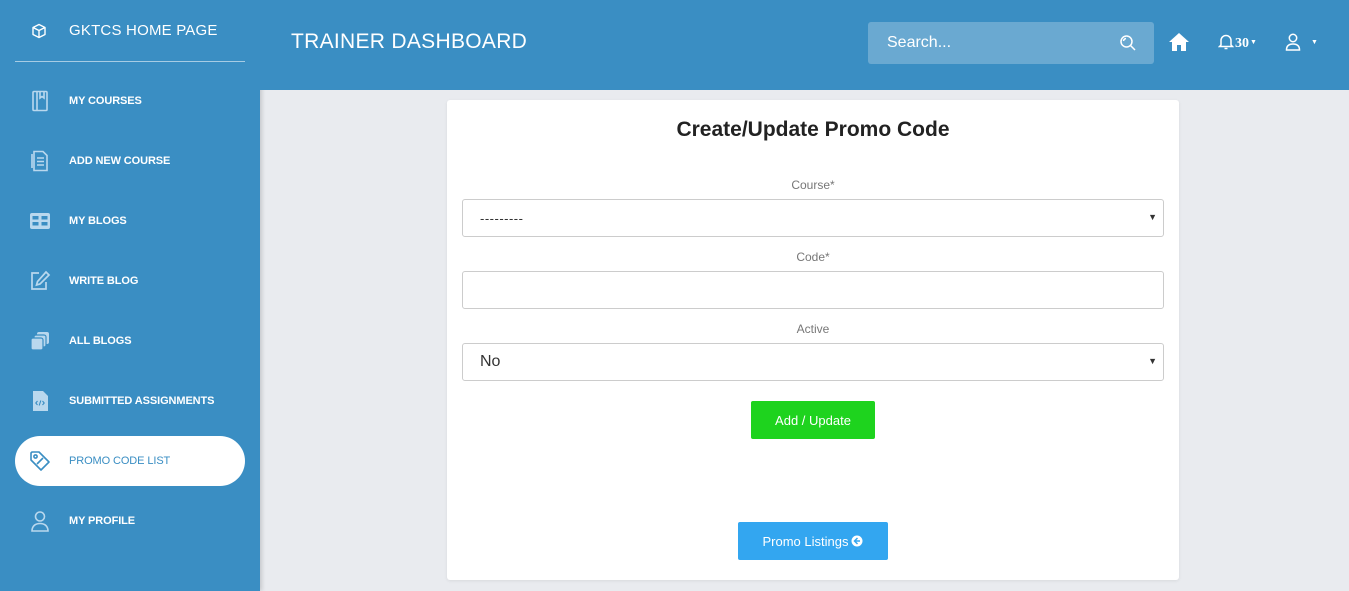 This screenshot has width=1349, height=591. I want to click on promo-listings-button: Promo Listings, so click(813, 541).